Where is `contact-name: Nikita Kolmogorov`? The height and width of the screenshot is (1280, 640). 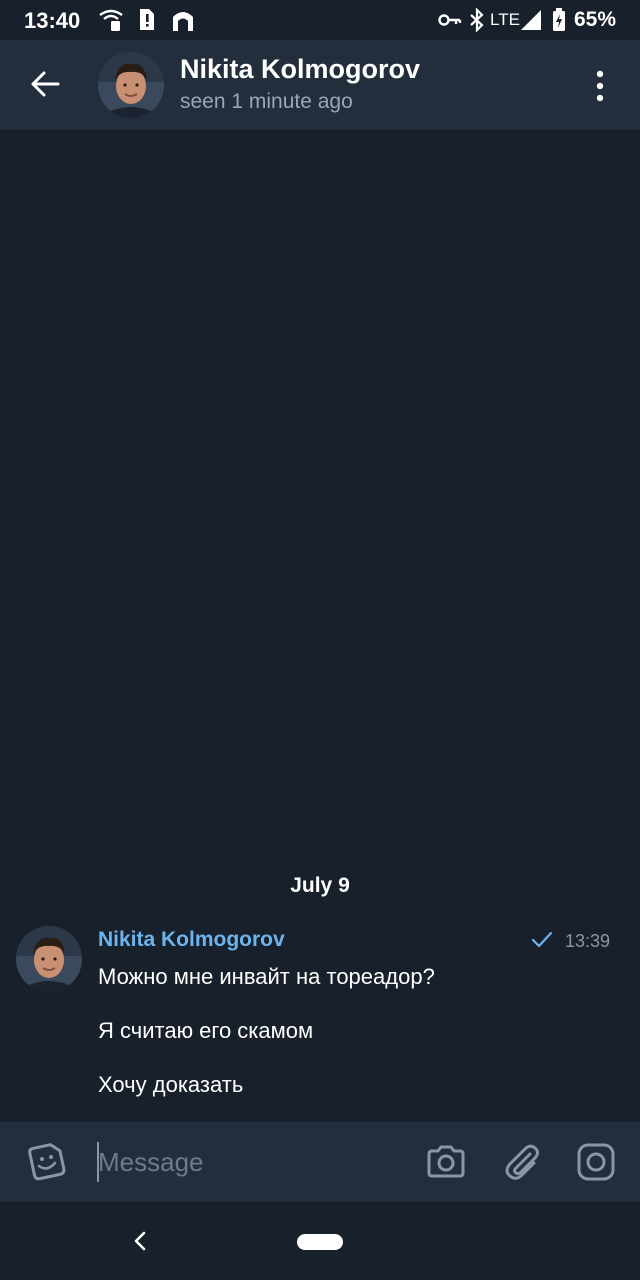
contact-name: Nikita Kolmogorov is located at coordinates (300, 69).